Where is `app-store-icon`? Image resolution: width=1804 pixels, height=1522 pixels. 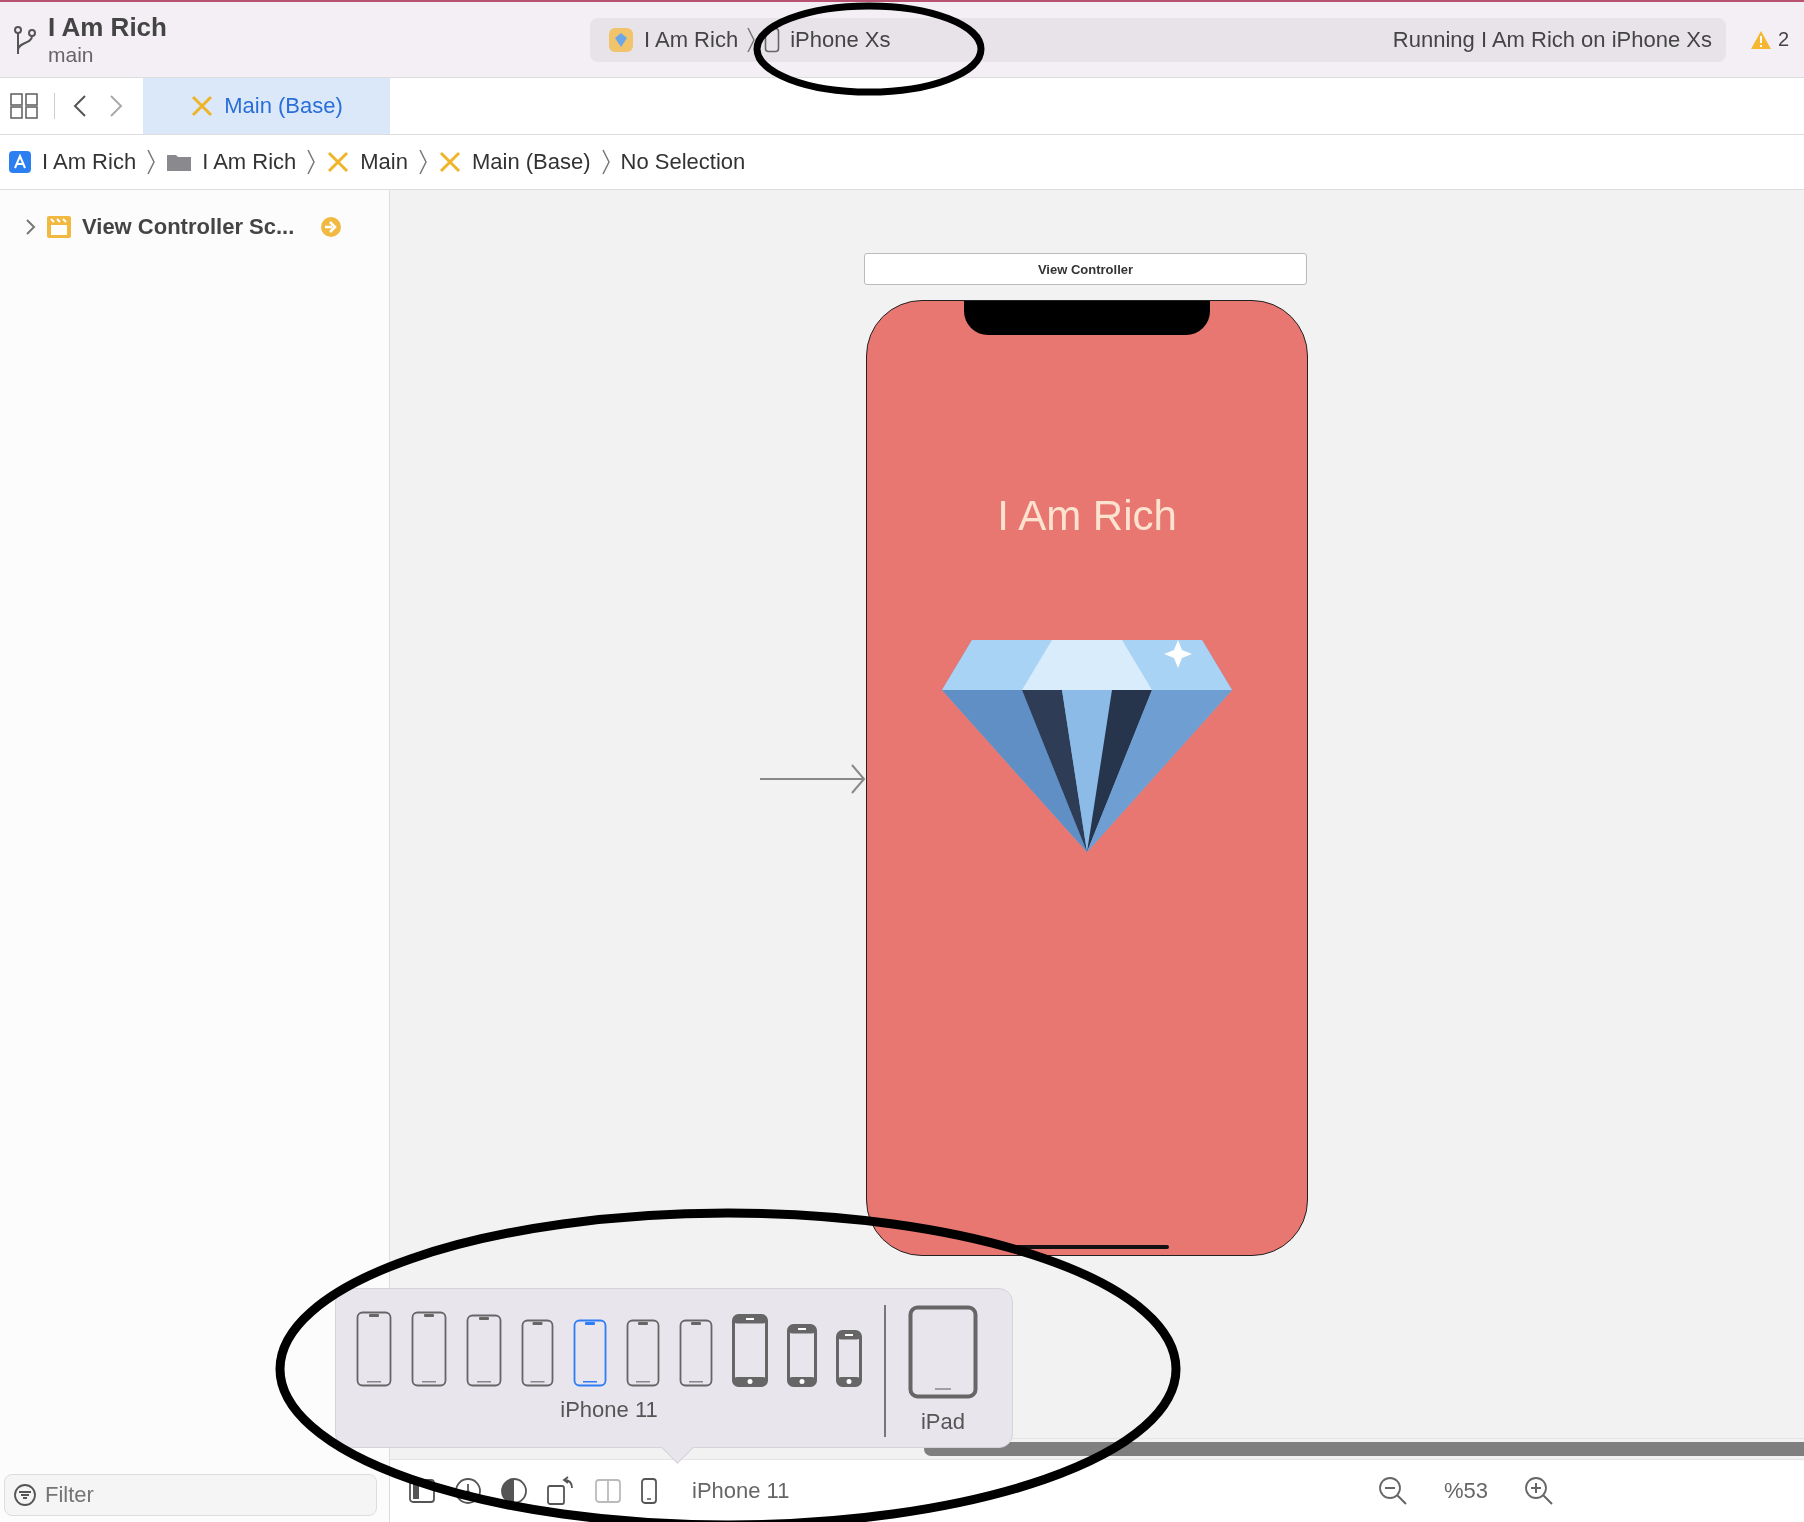 app-store-icon is located at coordinates (20, 162).